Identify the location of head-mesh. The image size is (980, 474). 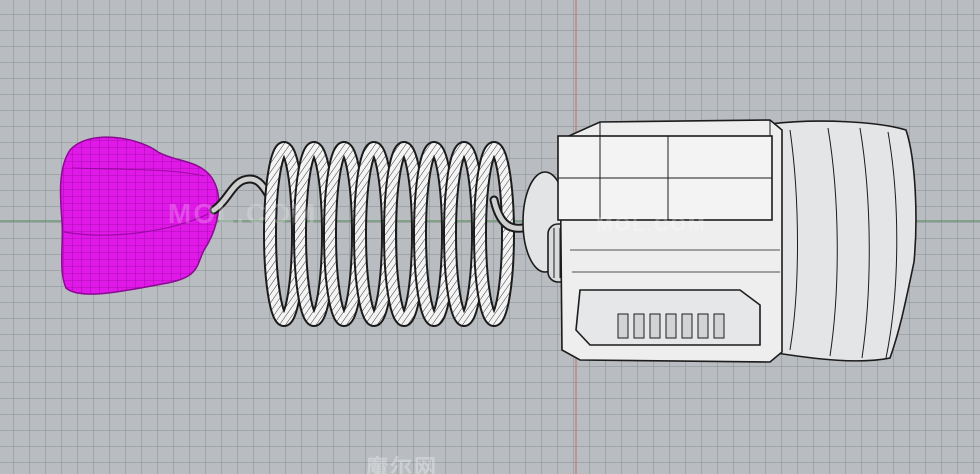
(139, 215).